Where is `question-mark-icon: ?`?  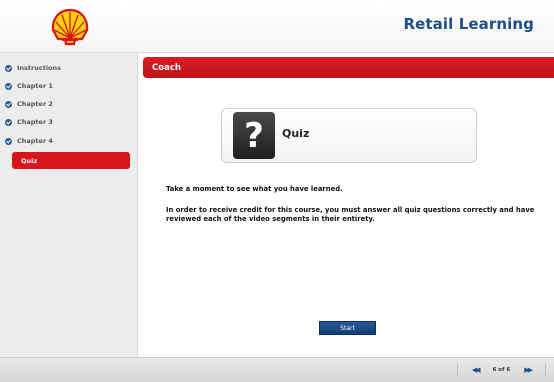 question-mark-icon: ? is located at coordinates (254, 135).